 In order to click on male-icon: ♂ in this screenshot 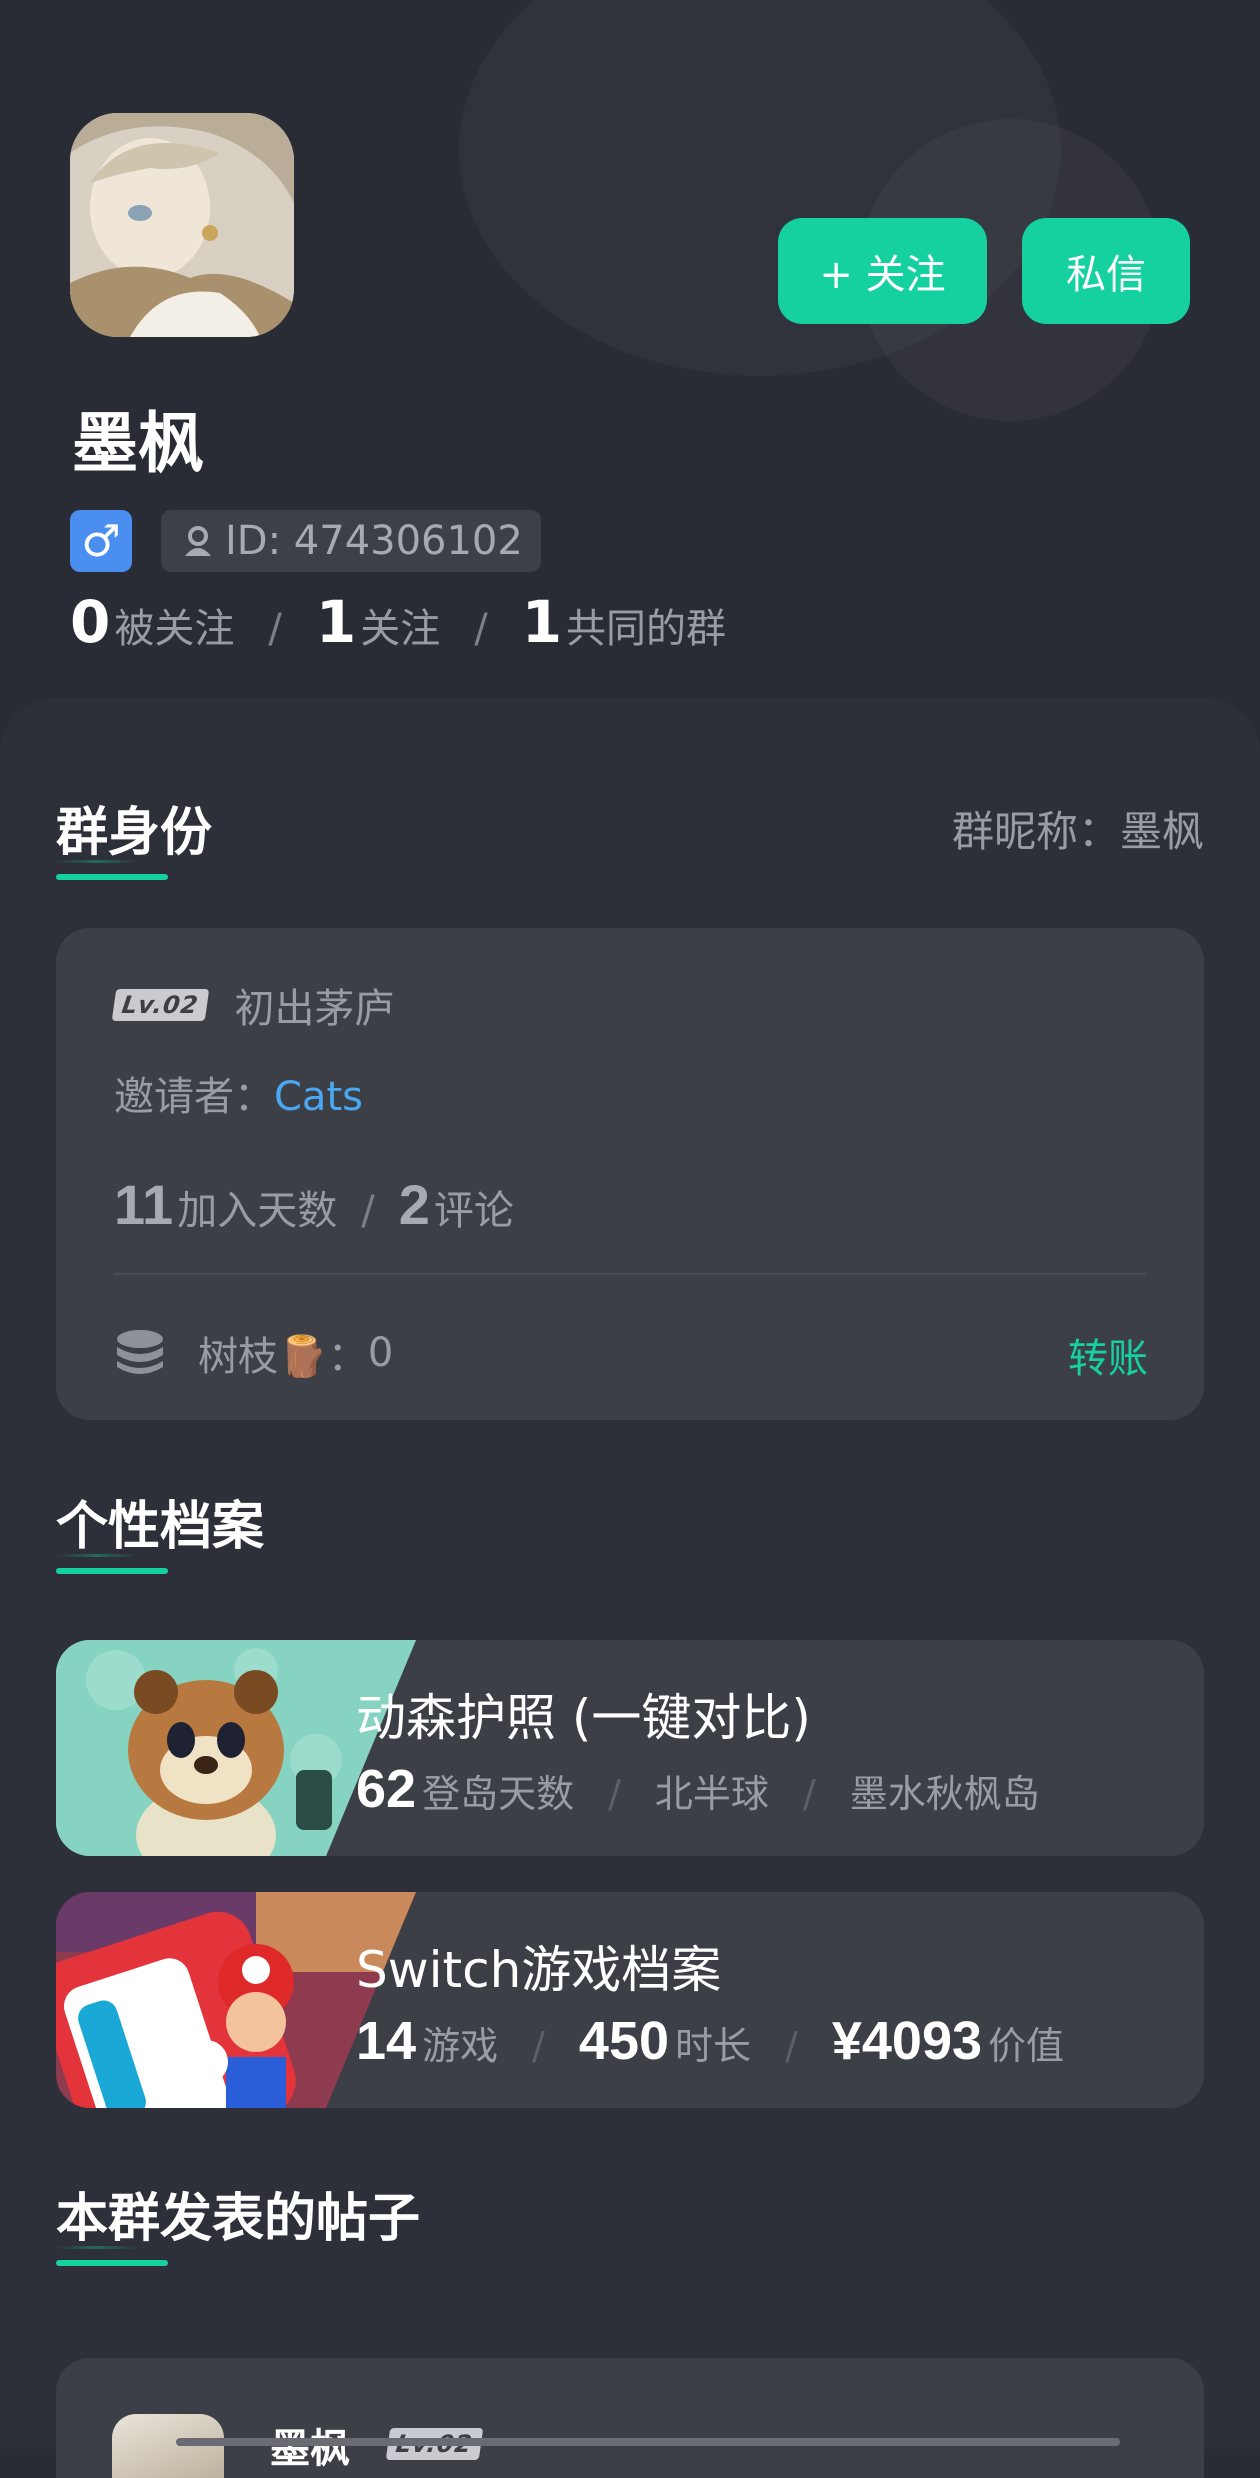, I will do `click(101, 541)`.